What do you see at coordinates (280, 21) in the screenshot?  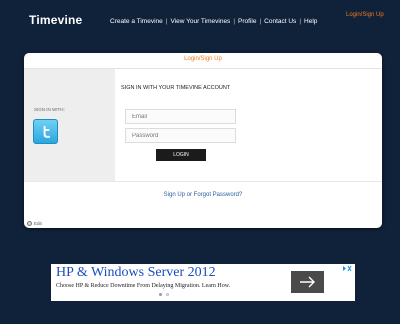 I see `nav-contact-us: Contact Us` at bounding box center [280, 21].